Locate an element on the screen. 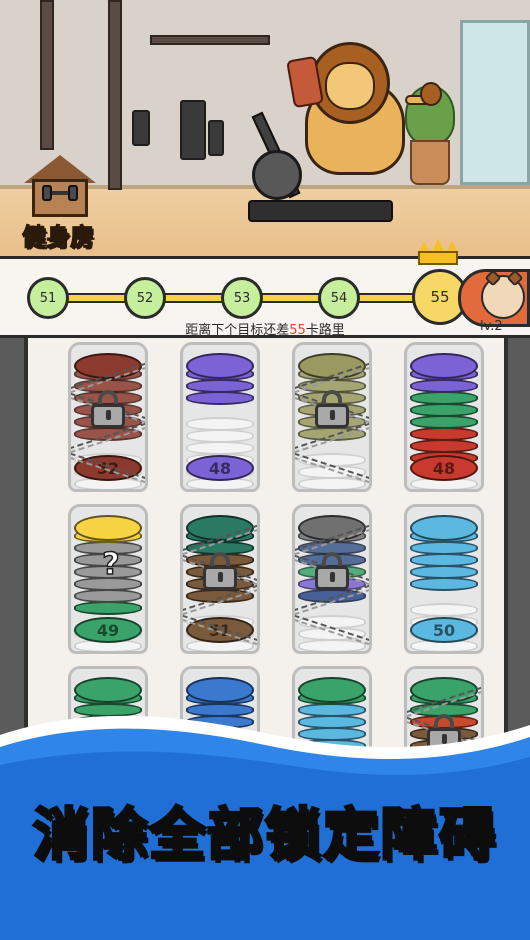 The width and height of the screenshot is (530, 940). chip-value-label: 49 is located at coordinates (108, 630).